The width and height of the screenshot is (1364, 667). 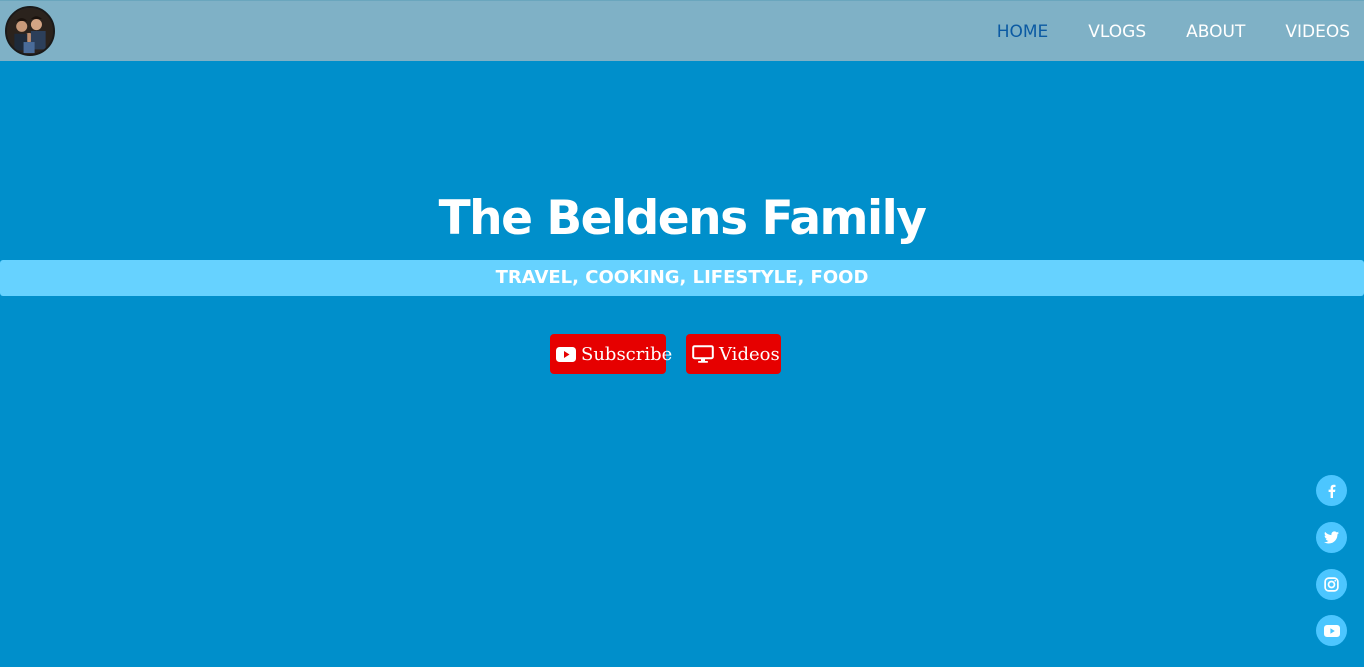 I want to click on videos-button: Videos, so click(x=733, y=354).